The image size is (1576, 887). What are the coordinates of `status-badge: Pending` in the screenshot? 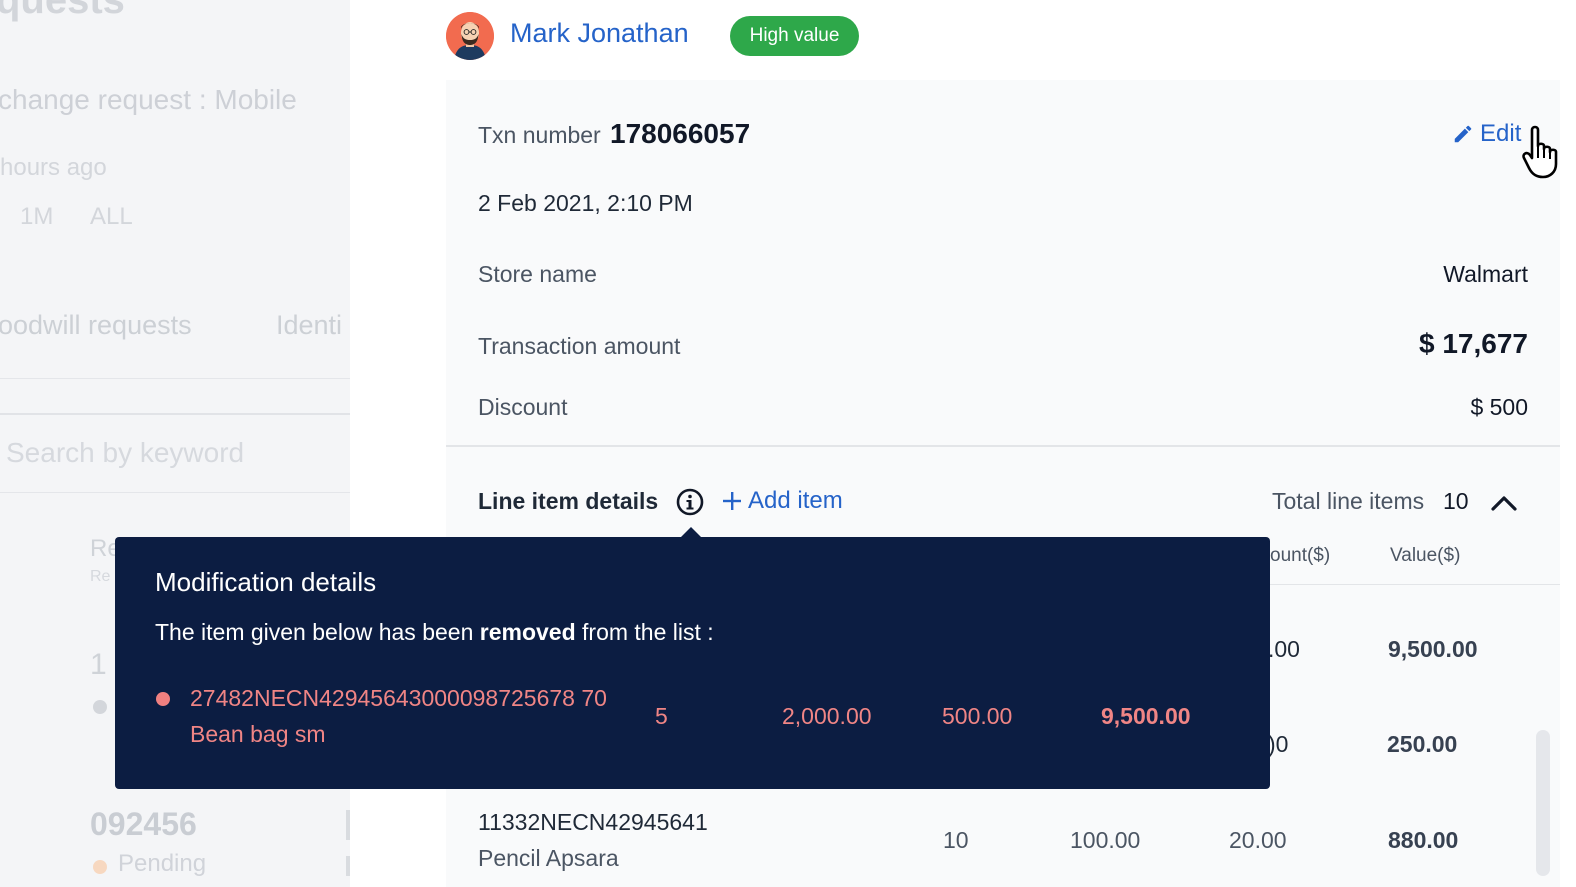 It's located at (162, 863).